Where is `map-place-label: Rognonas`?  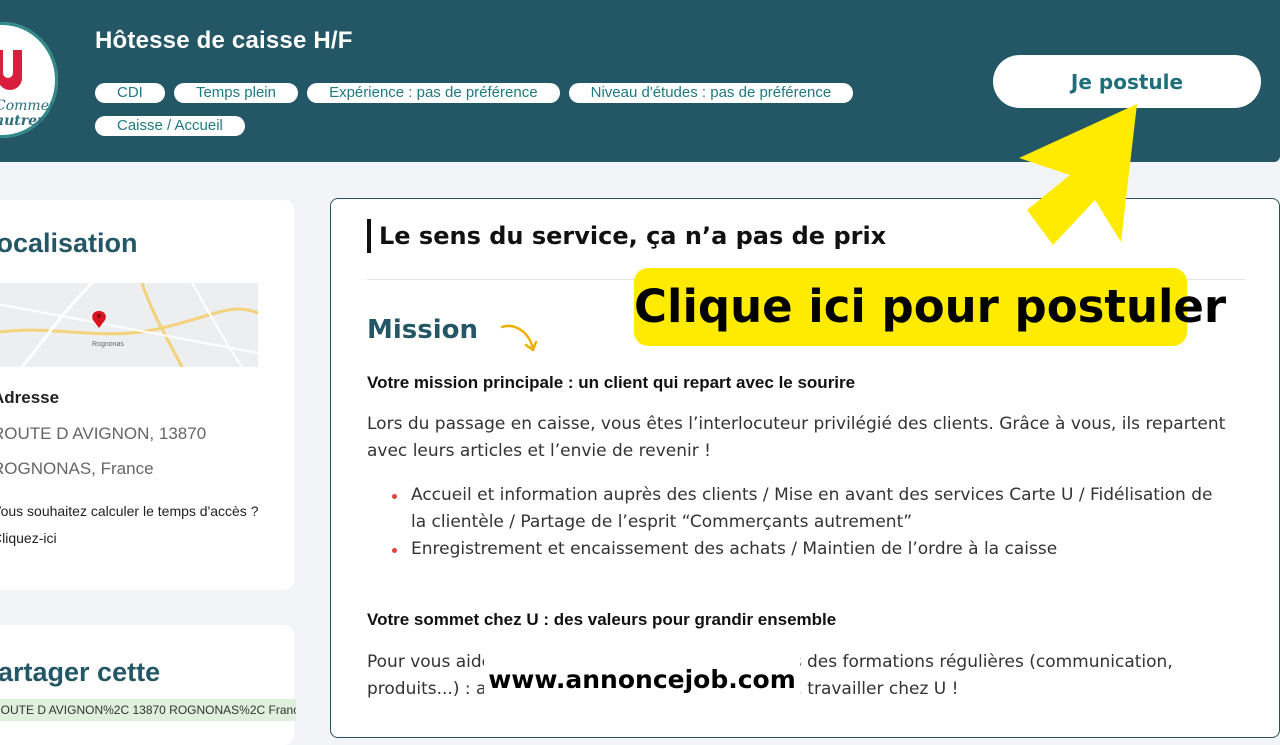
map-place-label: Rognonas is located at coordinates (108, 344).